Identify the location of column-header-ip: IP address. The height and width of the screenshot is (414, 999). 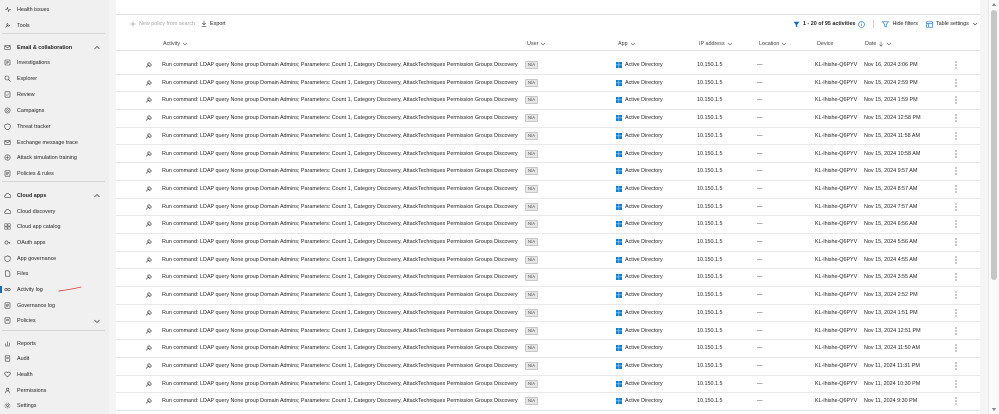
(716, 44).